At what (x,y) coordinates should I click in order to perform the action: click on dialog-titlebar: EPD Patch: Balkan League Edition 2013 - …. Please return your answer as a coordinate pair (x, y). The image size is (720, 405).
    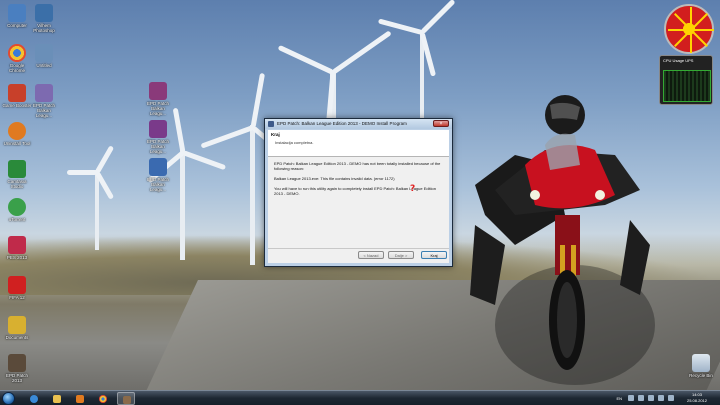
    Looking at the image, I should click on (358, 124).